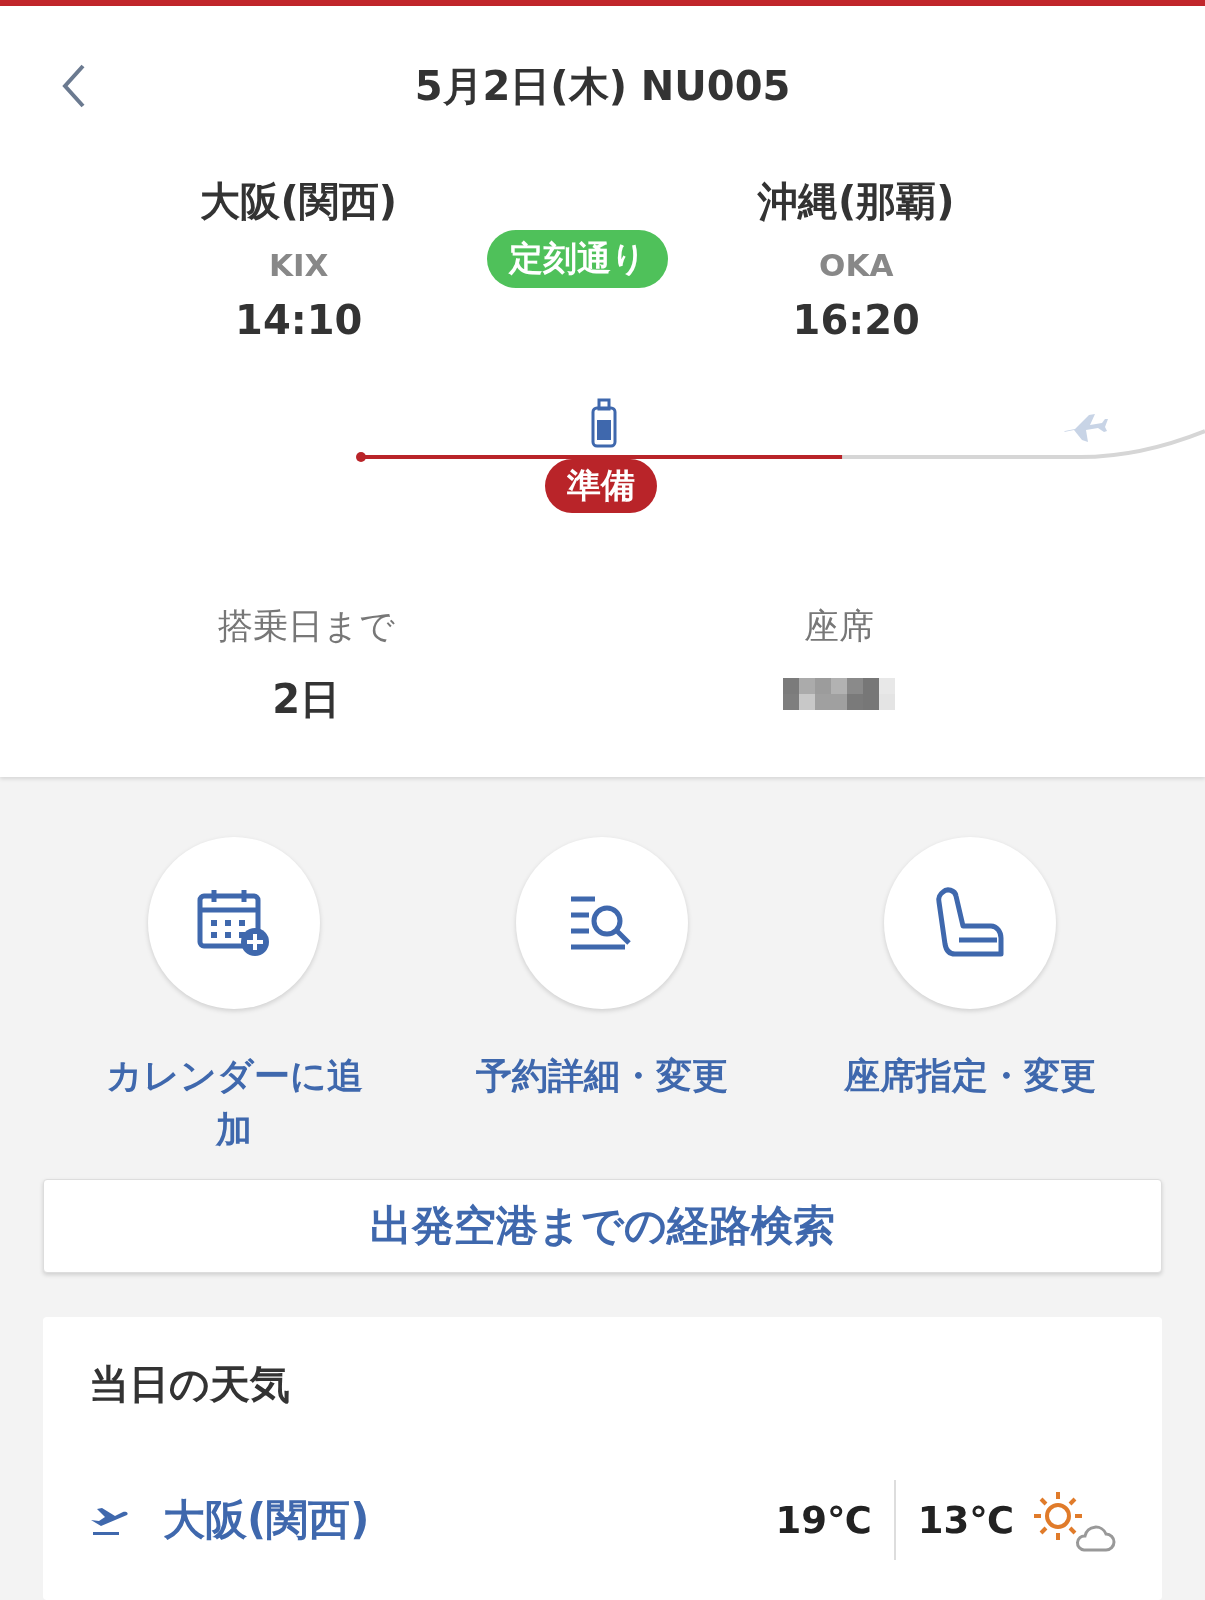  Describe the element at coordinates (838, 627) in the screenshot. I see `info-label: 座席` at that location.